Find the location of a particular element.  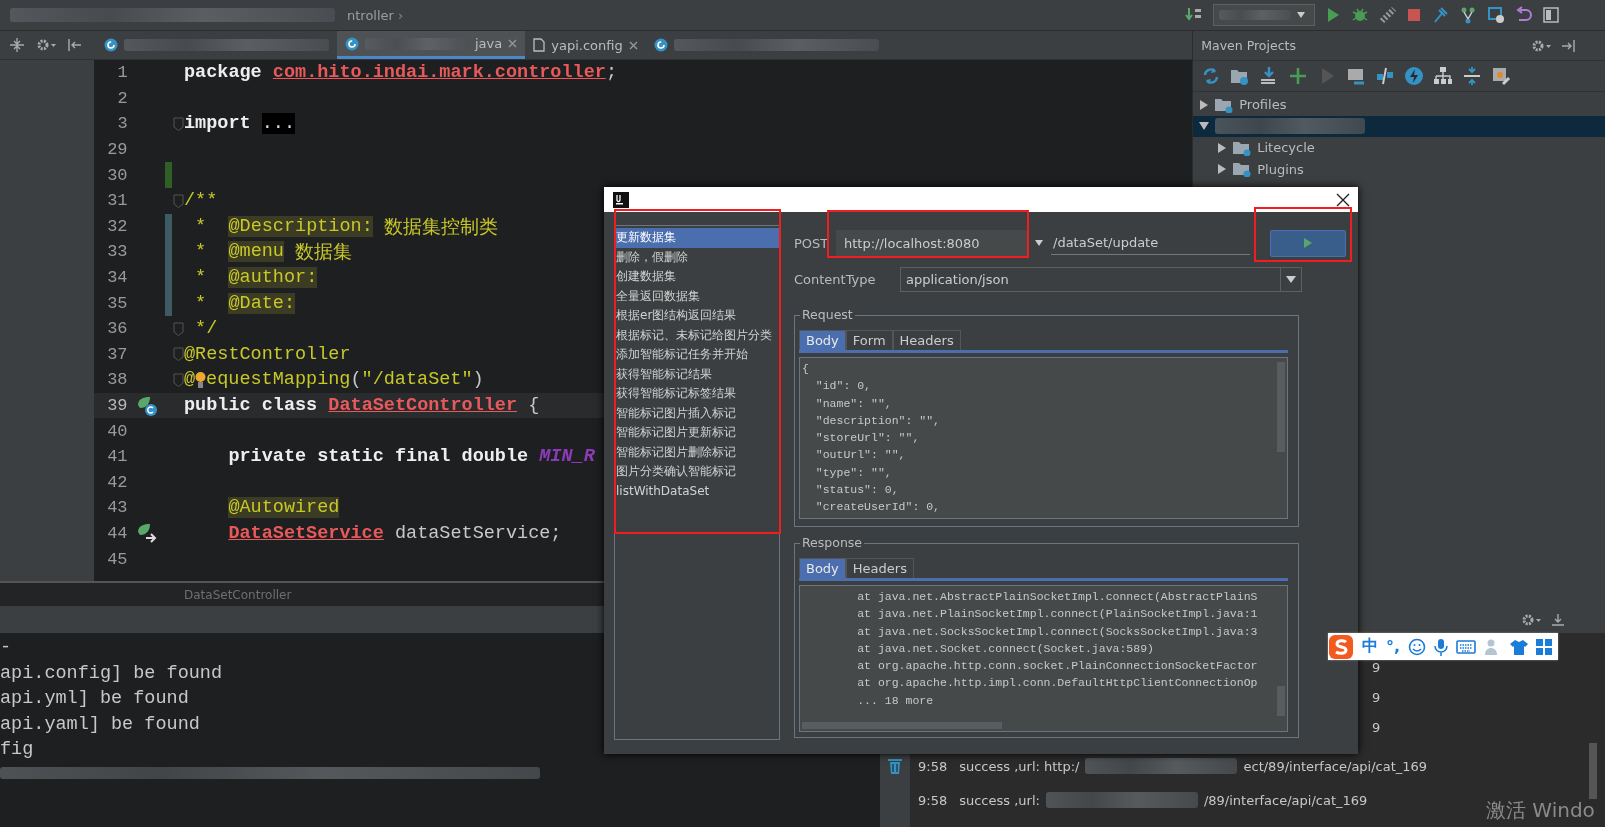

tree-item: Profiles is located at coordinates (1399, 105).